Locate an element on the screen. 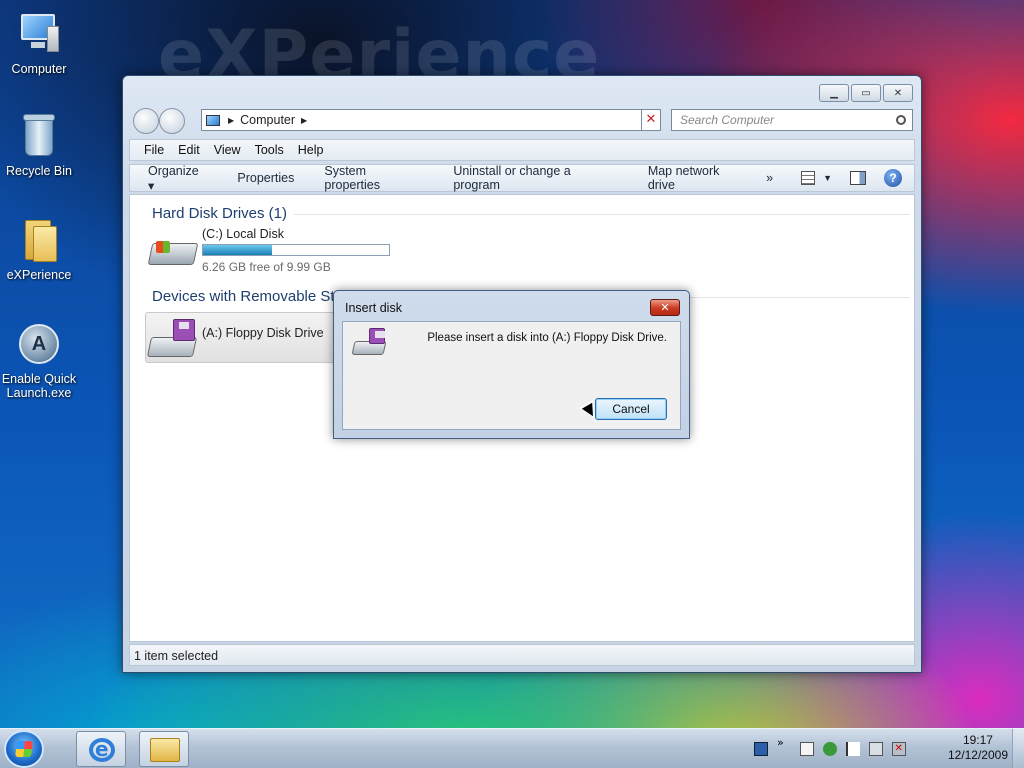  desktop-icon-recycle-bin: Recycle Bin is located at coordinates (39, 145).